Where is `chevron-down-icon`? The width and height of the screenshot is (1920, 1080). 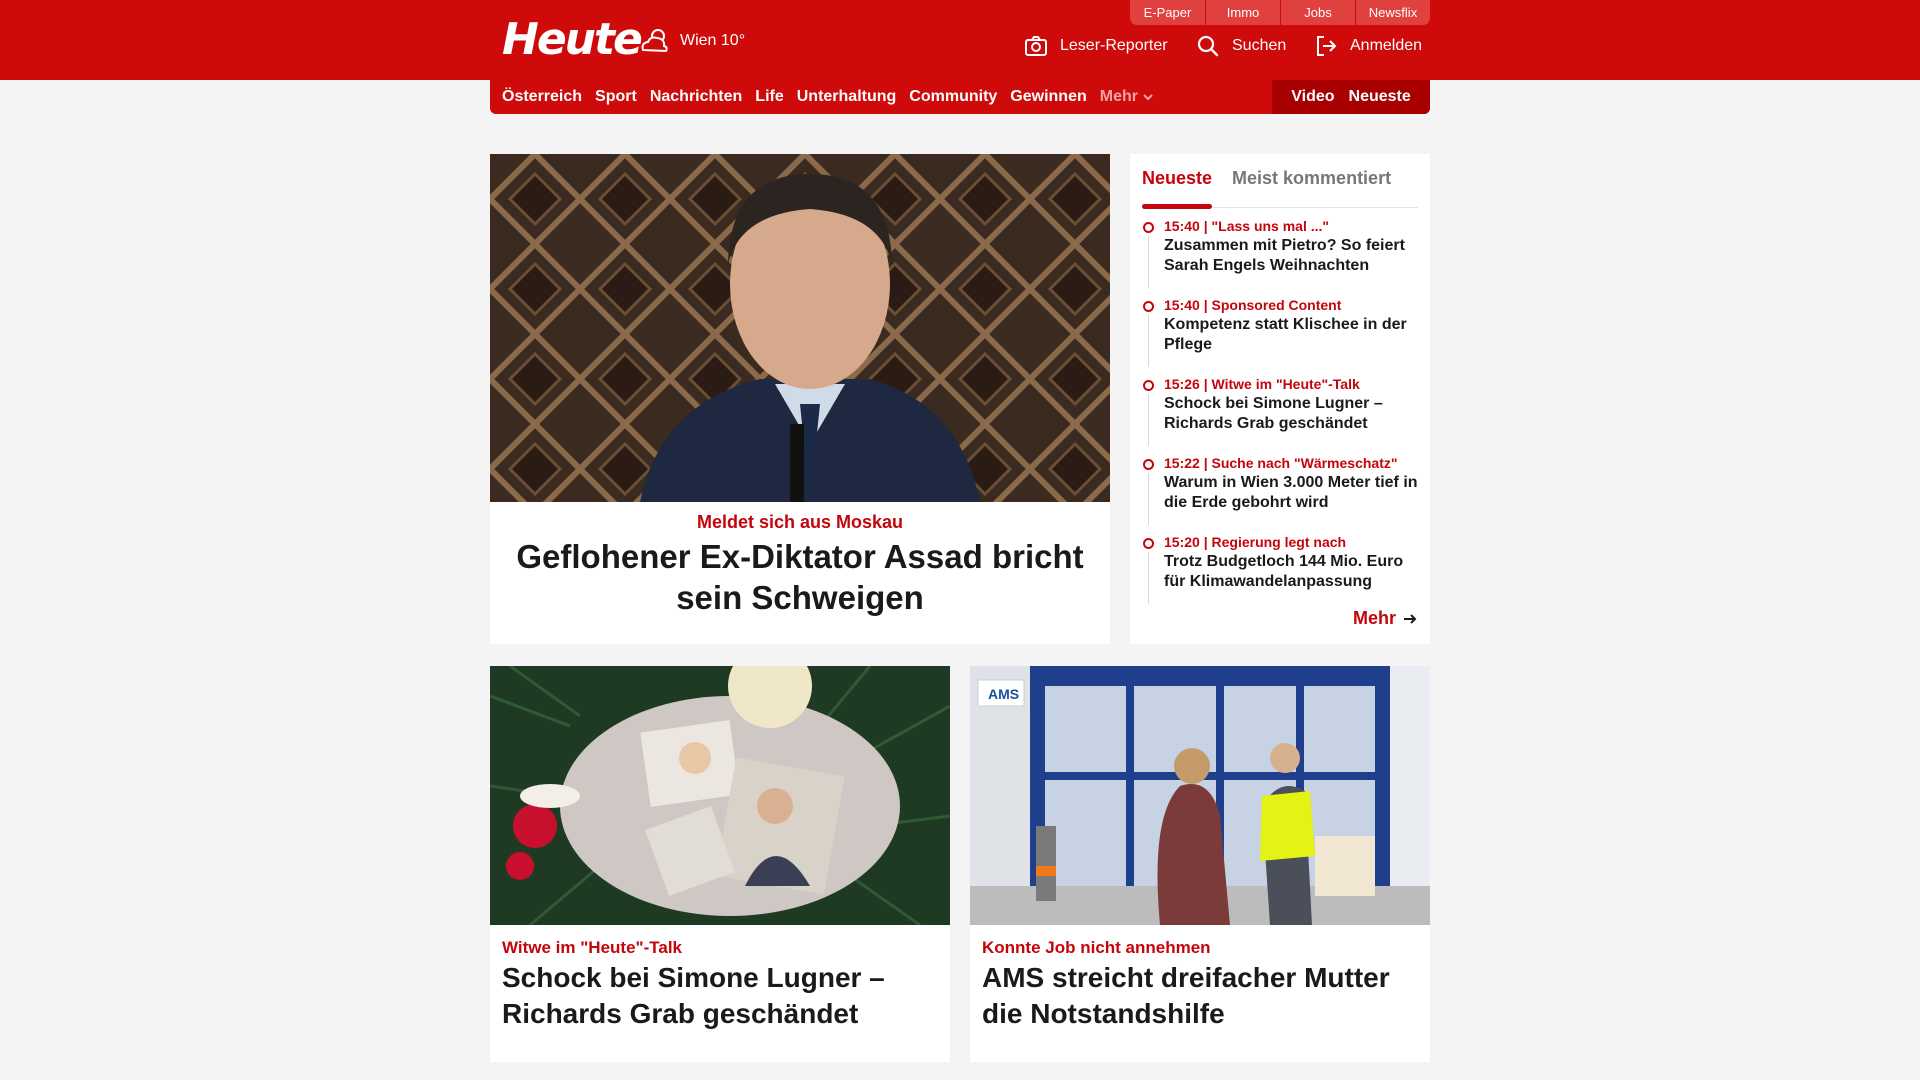
chevron-down-icon is located at coordinates (1148, 97).